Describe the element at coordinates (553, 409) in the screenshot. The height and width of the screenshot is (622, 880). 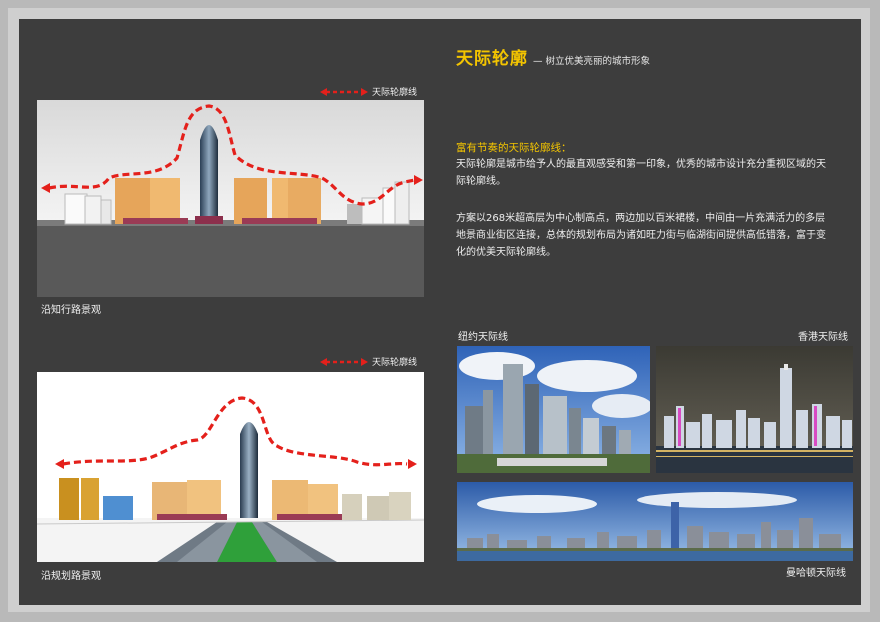
I see `new-york-skyline-photo` at that location.